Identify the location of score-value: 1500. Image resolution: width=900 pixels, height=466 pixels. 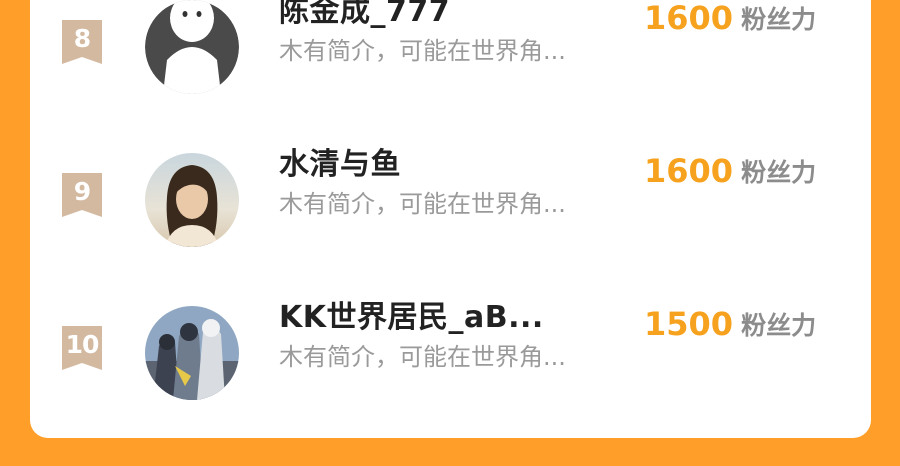
(689, 324).